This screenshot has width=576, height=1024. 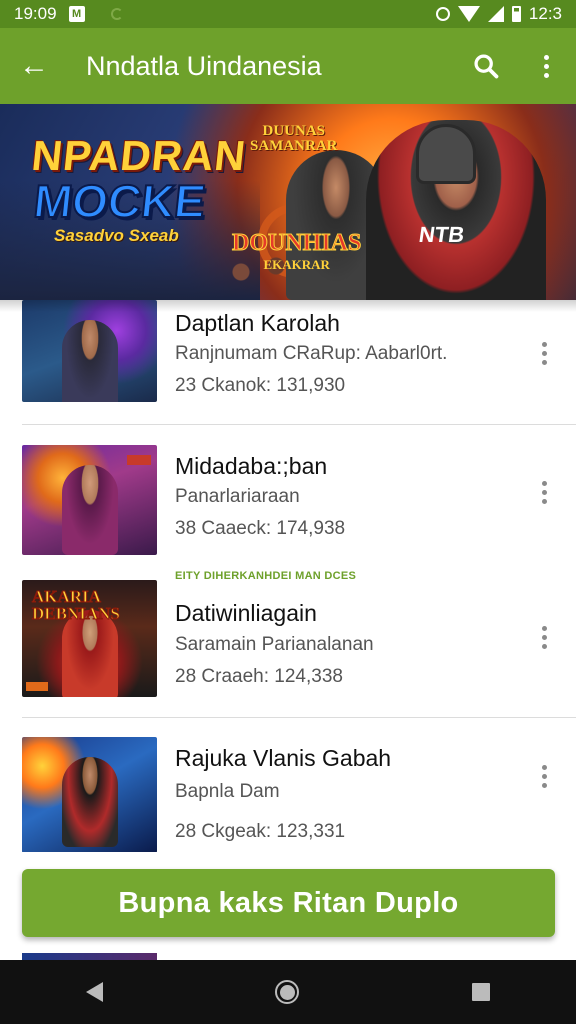 I want to click on back-button: ←, so click(x=34, y=66).